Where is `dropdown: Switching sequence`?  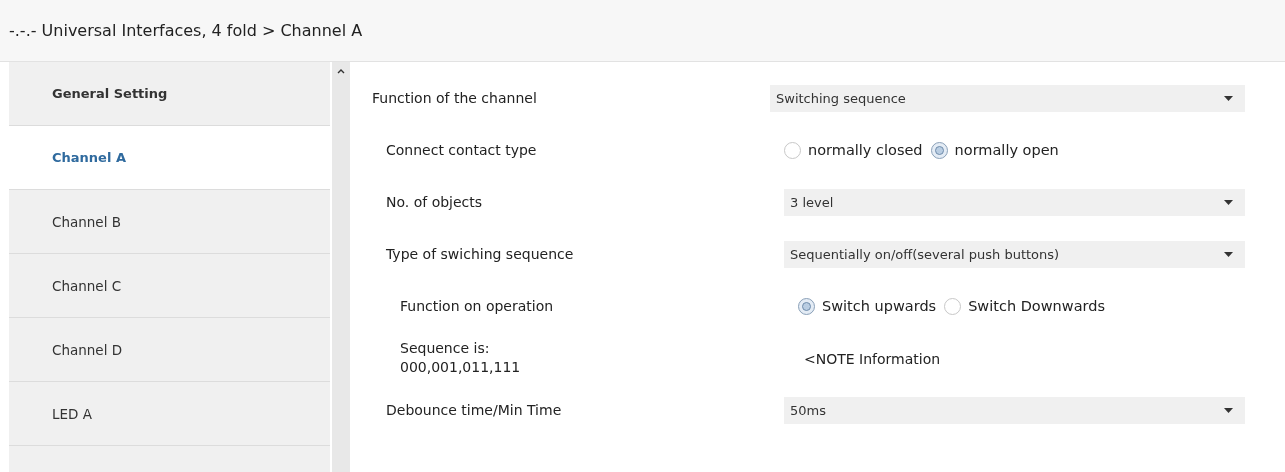
dropdown: Switching sequence is located at coordinates (1007, 98).